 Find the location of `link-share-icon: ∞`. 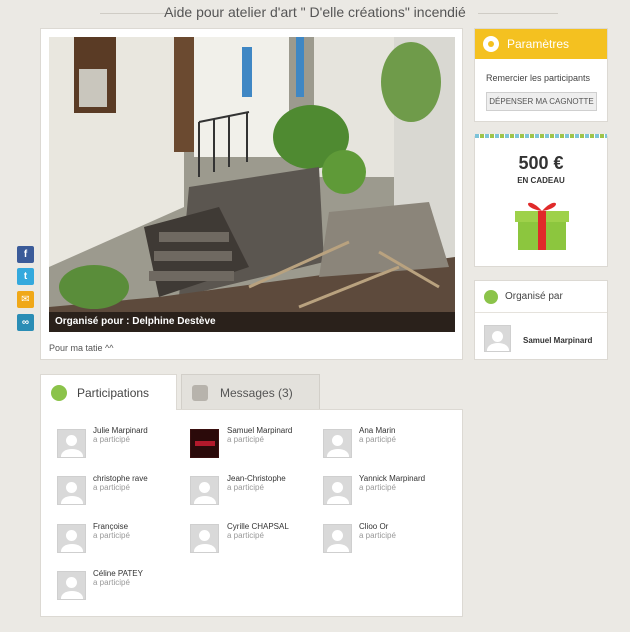

link-share-icon: ∞ is located at coordinates (25, 322).